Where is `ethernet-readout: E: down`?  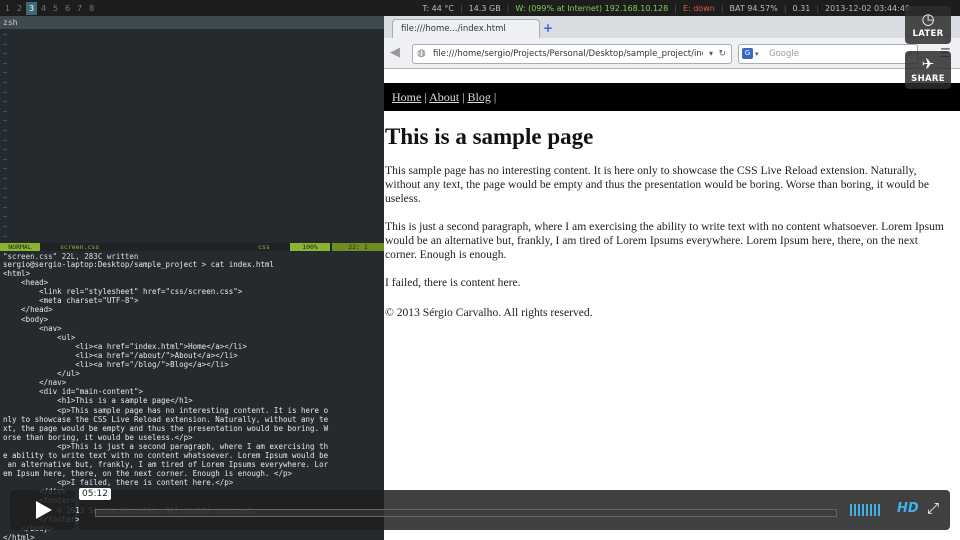 ethernet-readout: E: down is located at coordinates (698, 8).